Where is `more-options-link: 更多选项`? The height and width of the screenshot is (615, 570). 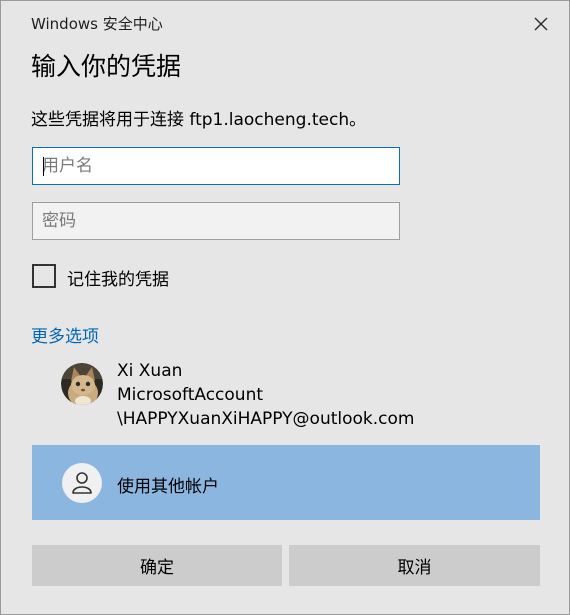 more-options-link: 更多选项 is located at coordinates (65, 334).